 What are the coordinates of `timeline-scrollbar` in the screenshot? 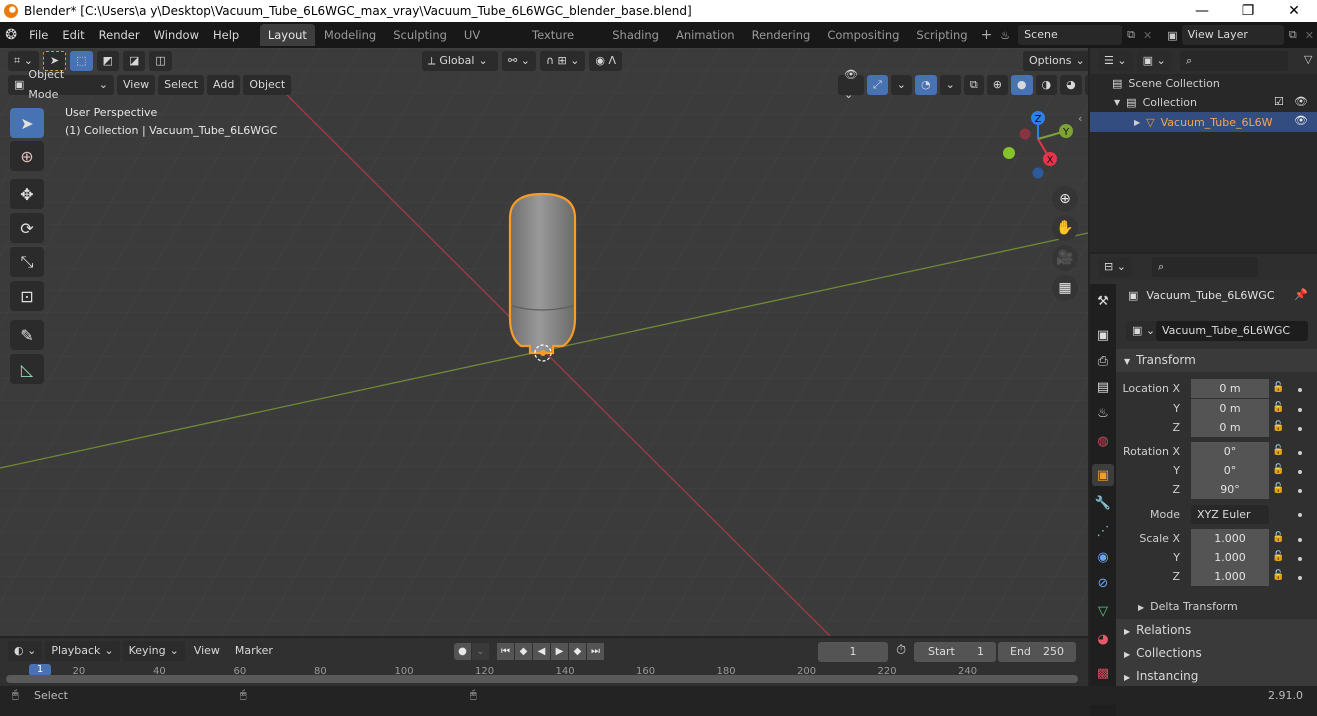 It's located at (542, 679).